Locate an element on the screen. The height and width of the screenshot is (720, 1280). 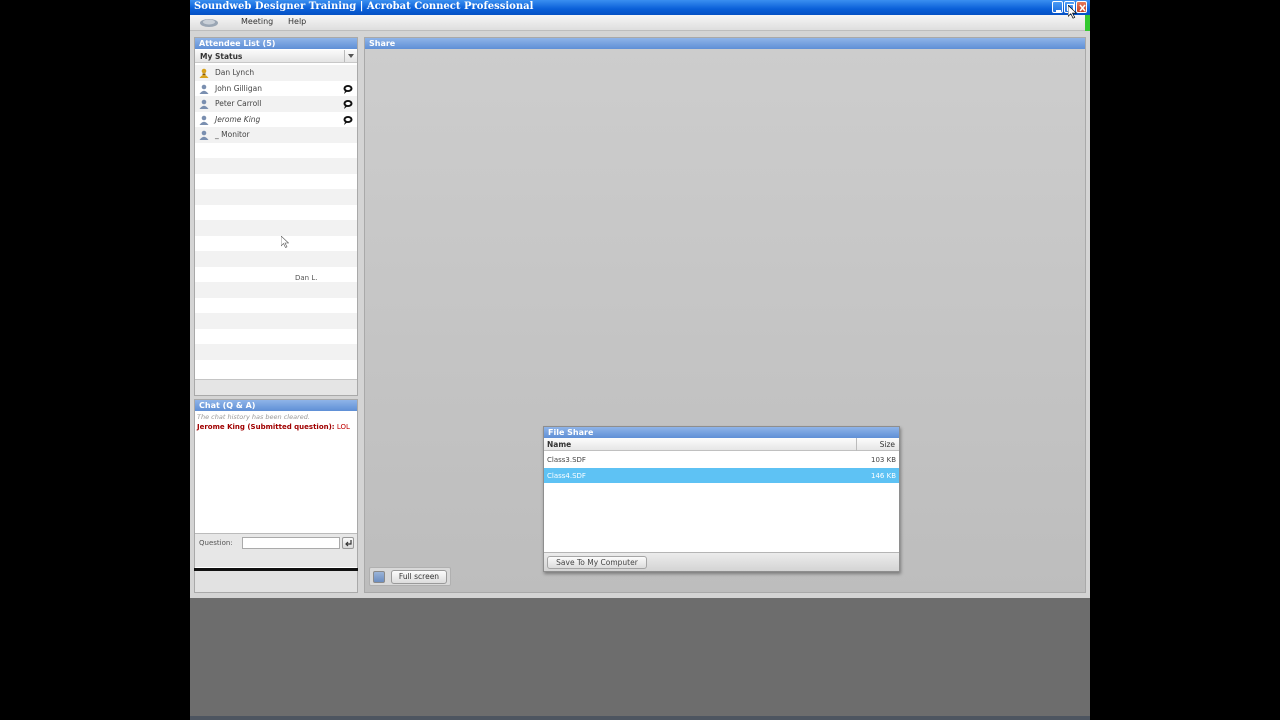
minimize-button is located at coordinates (1057, 7).